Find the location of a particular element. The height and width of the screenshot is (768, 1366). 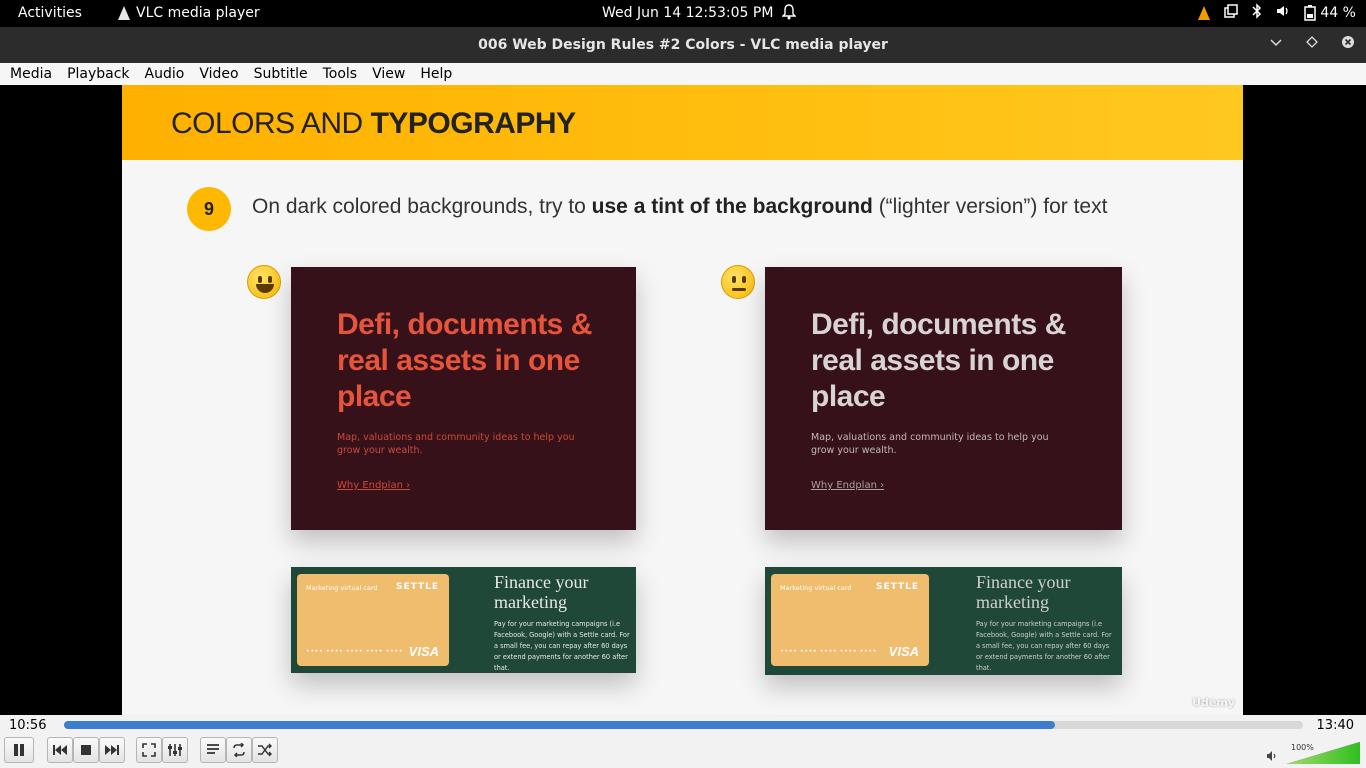

vlc-cone-icon is located at coordinates (124, 13).